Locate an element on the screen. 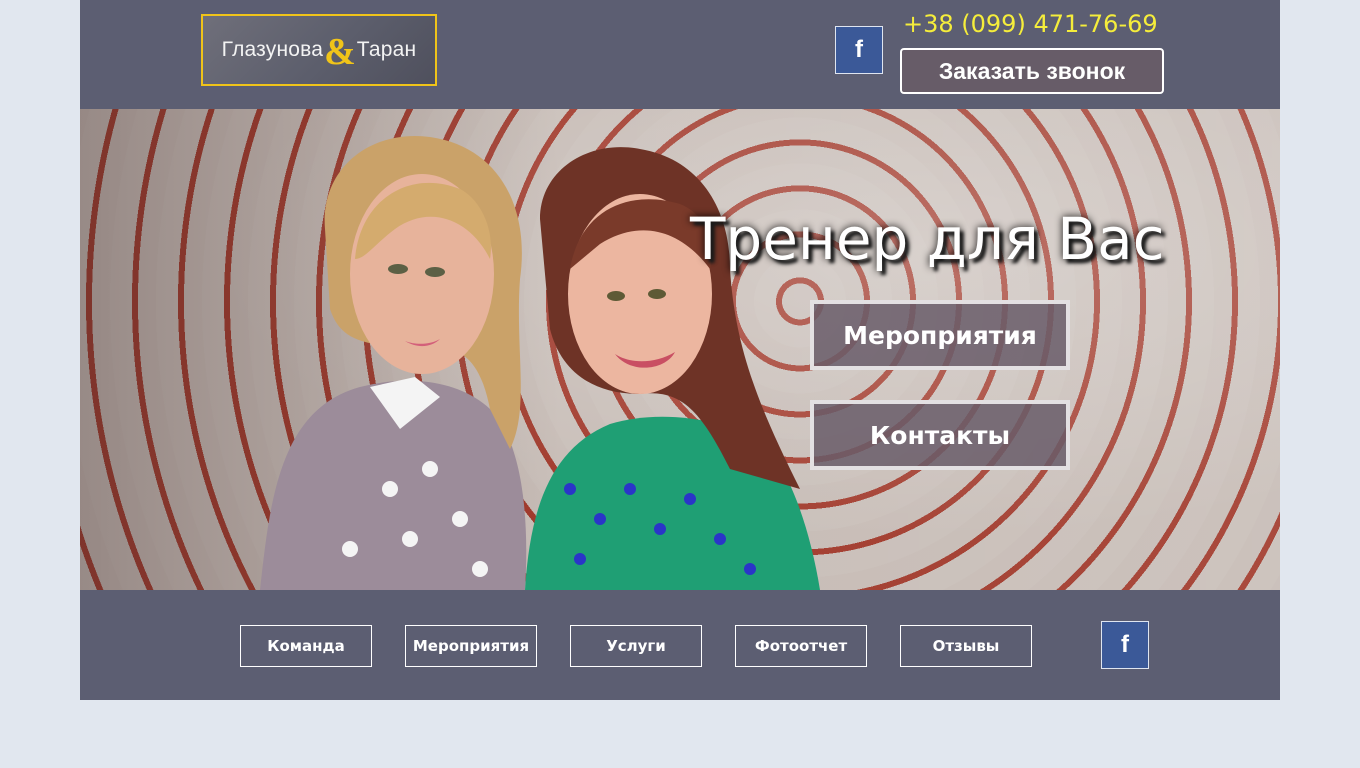 This screenshot has width=1360, height=768. nav-events: Мероприятия is located at coordinates (471, 646).